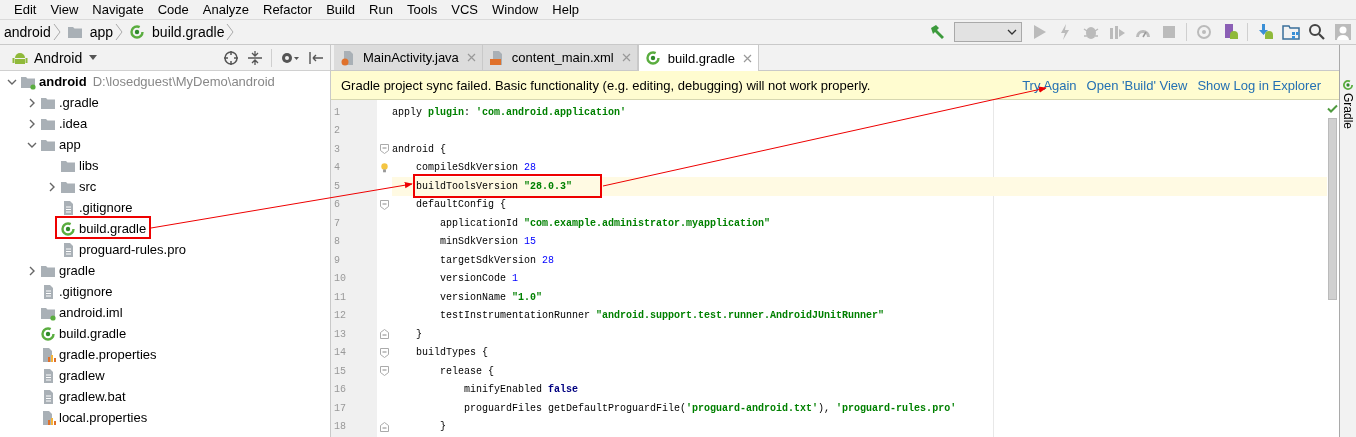  What do you see at coordinates (27, 32) in the screenshot?
I see `breadcrumb: android` at bounding box center [27, 32].